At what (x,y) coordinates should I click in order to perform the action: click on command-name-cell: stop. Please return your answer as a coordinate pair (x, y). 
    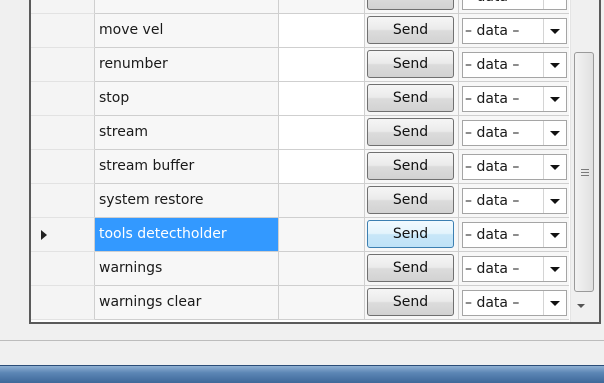
    Looking at the image, I should click on (187, 99).